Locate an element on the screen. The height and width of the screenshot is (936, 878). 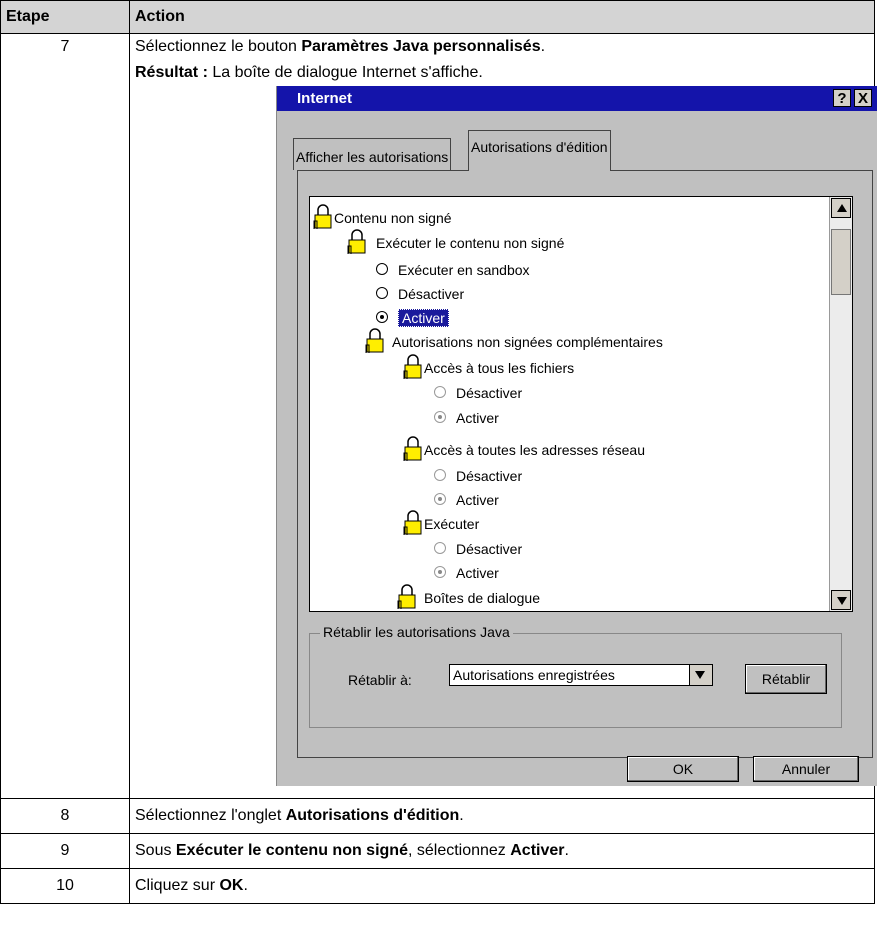
tree-label: Exécuter is located at coordinates (452, 524).